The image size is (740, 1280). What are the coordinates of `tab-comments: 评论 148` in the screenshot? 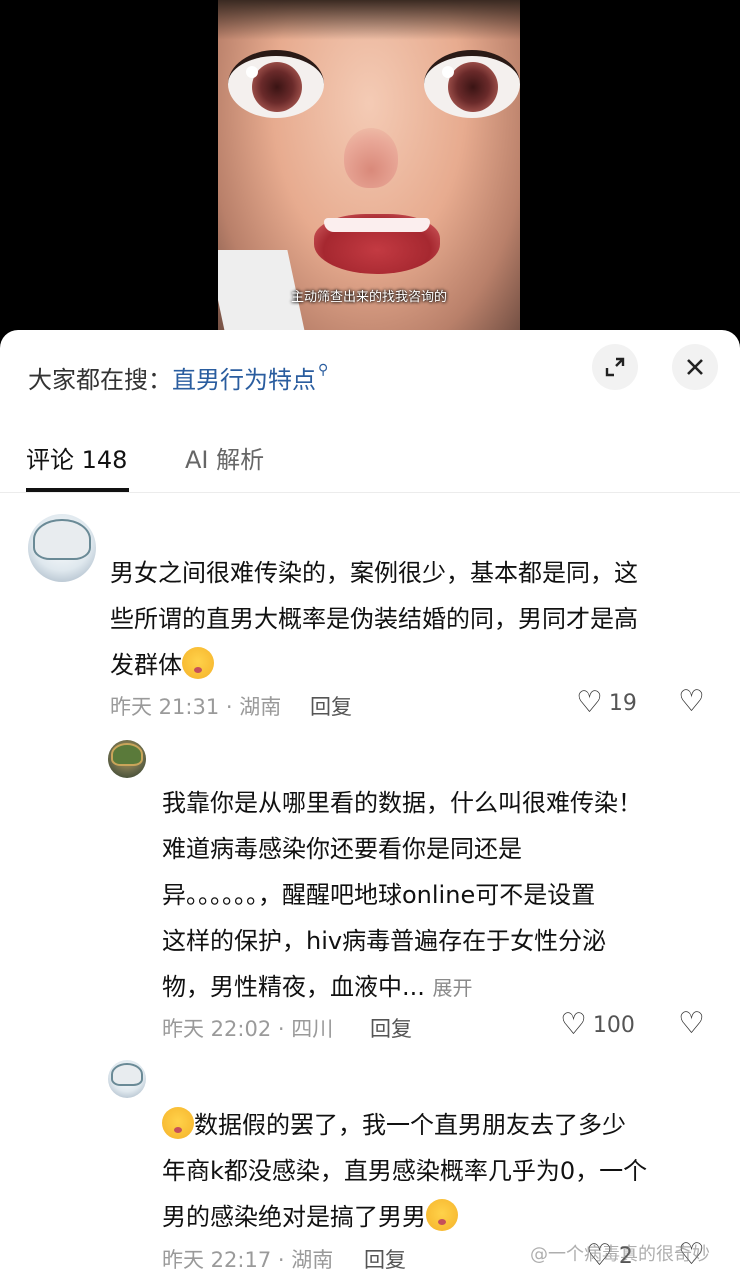 It's located at (76, 457).